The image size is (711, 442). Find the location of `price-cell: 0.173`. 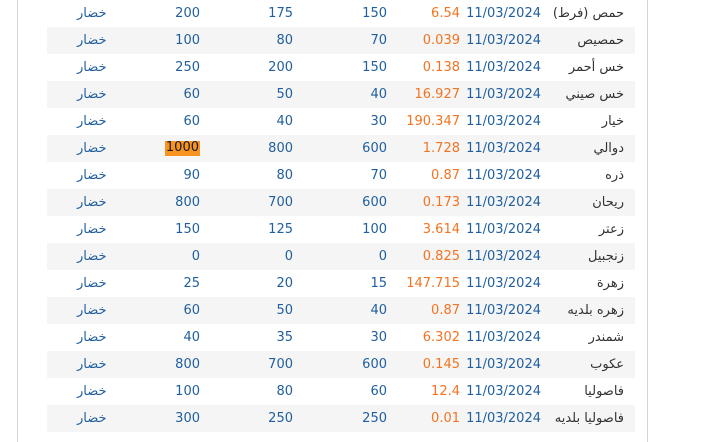

price-cell: 0.173 is located at coordinates (441, 202).